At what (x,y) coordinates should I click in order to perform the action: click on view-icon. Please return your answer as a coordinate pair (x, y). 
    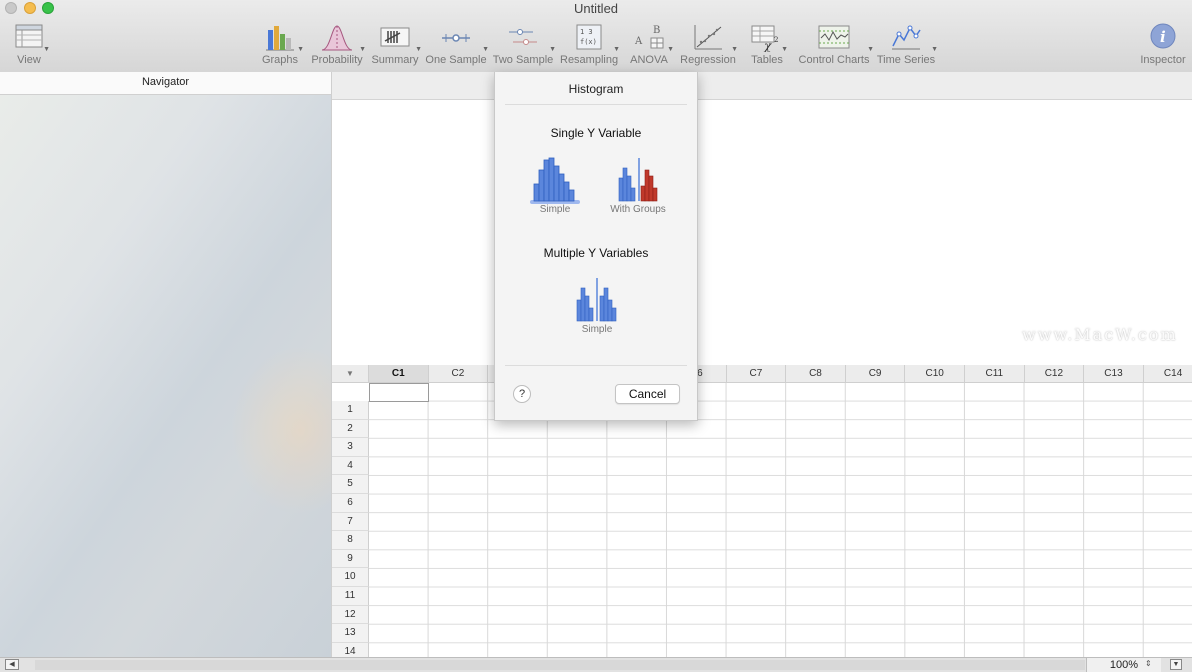
    Looking at the image, I should click on (29, 36).